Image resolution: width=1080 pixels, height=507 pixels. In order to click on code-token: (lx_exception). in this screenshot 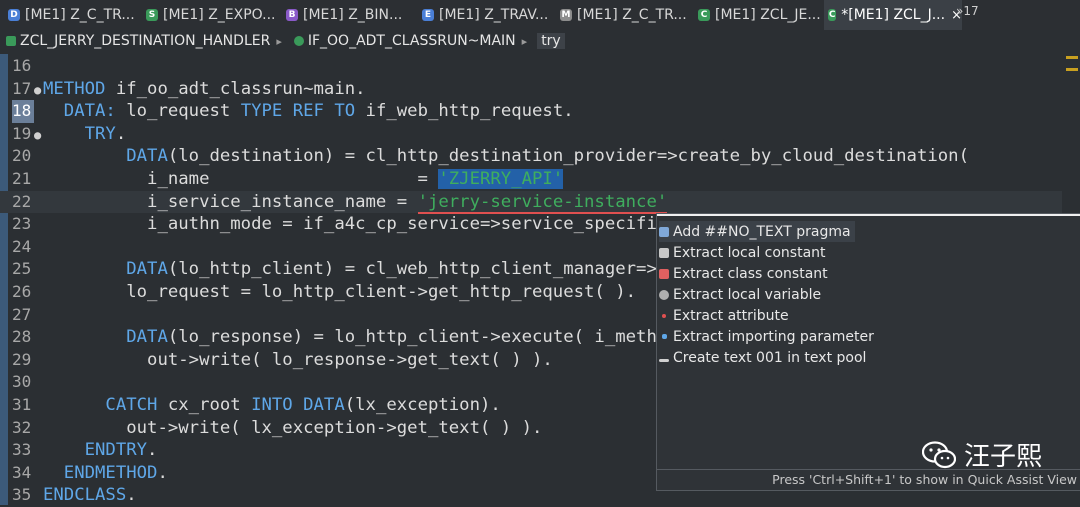, I will do `click(422, 405)`.